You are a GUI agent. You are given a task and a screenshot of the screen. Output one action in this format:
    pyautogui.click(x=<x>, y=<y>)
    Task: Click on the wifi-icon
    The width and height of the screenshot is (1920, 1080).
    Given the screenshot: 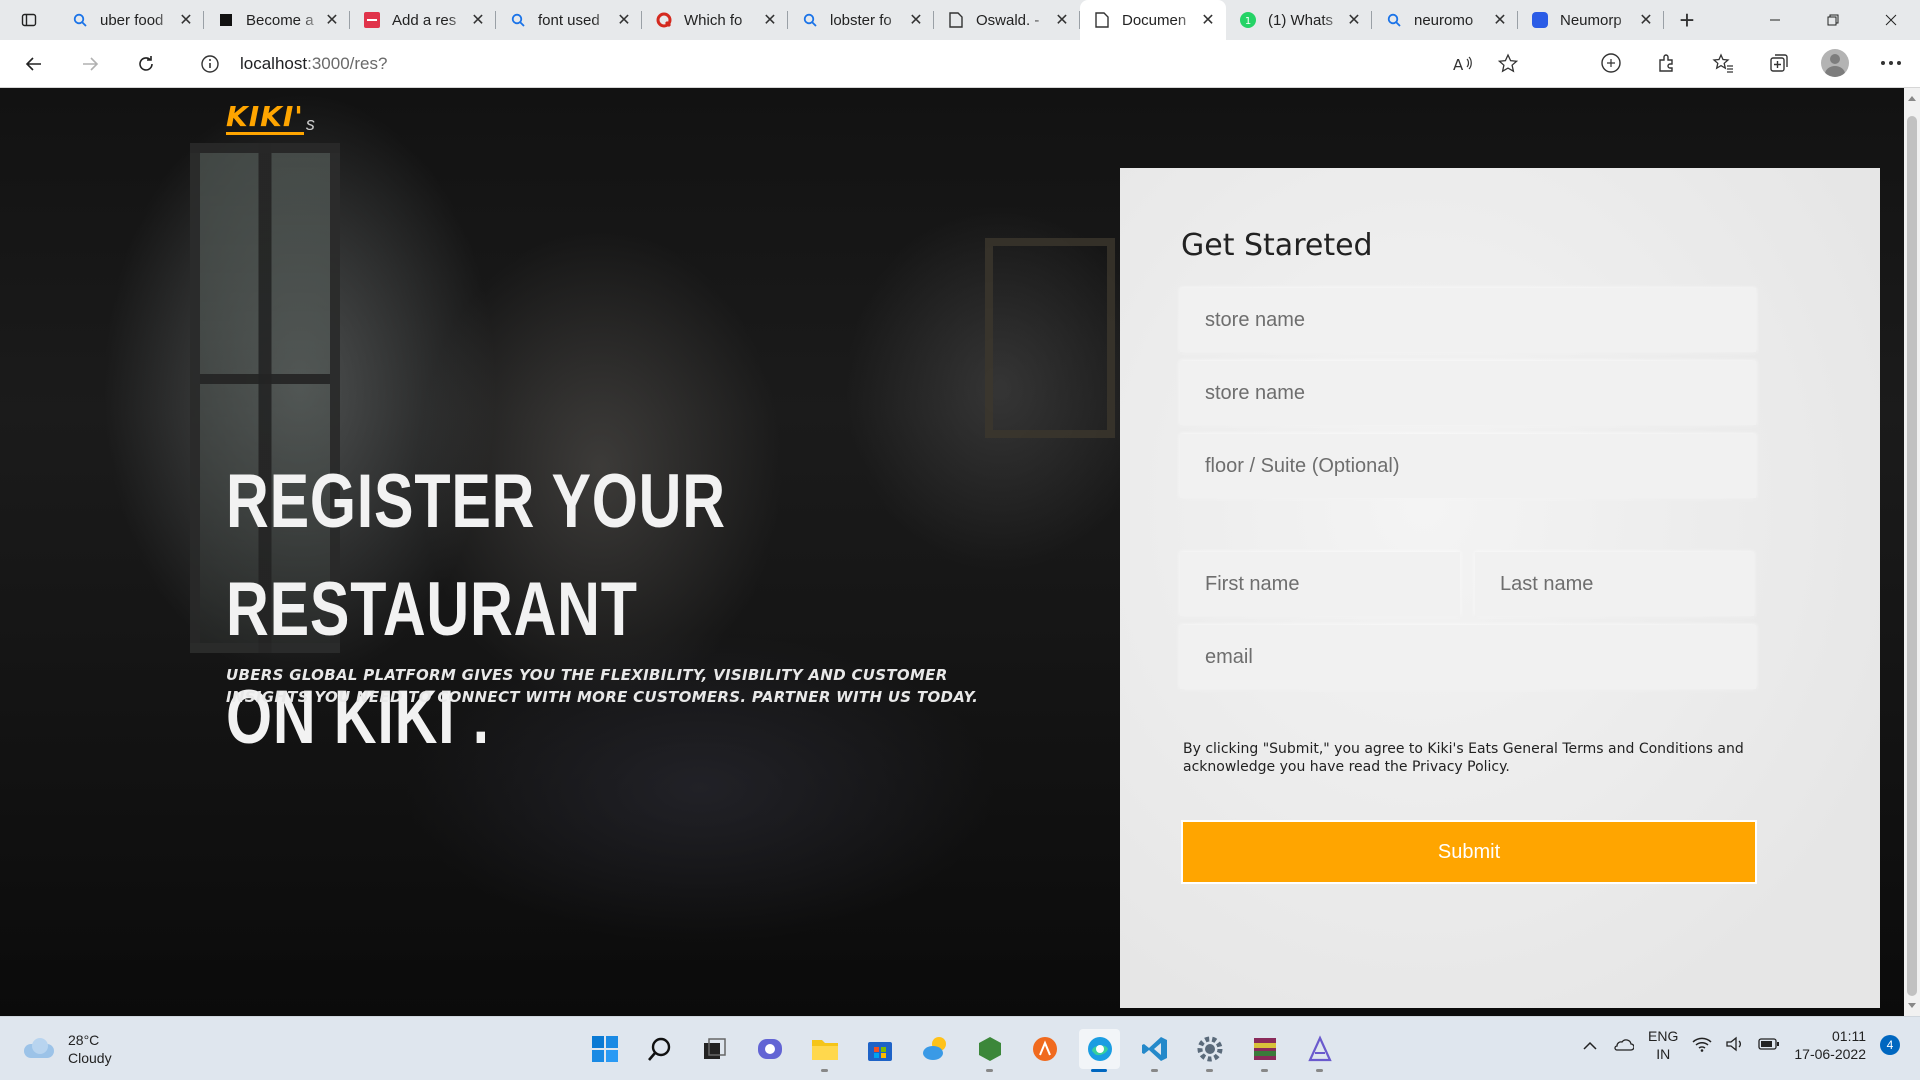 What is the action you would take?
    pyautogui.click(x=1702, y=1045)
    